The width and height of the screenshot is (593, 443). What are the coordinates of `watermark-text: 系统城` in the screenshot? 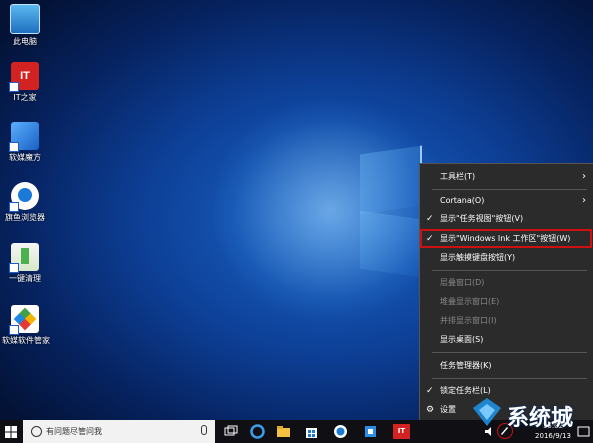 It's located at (540, 418).